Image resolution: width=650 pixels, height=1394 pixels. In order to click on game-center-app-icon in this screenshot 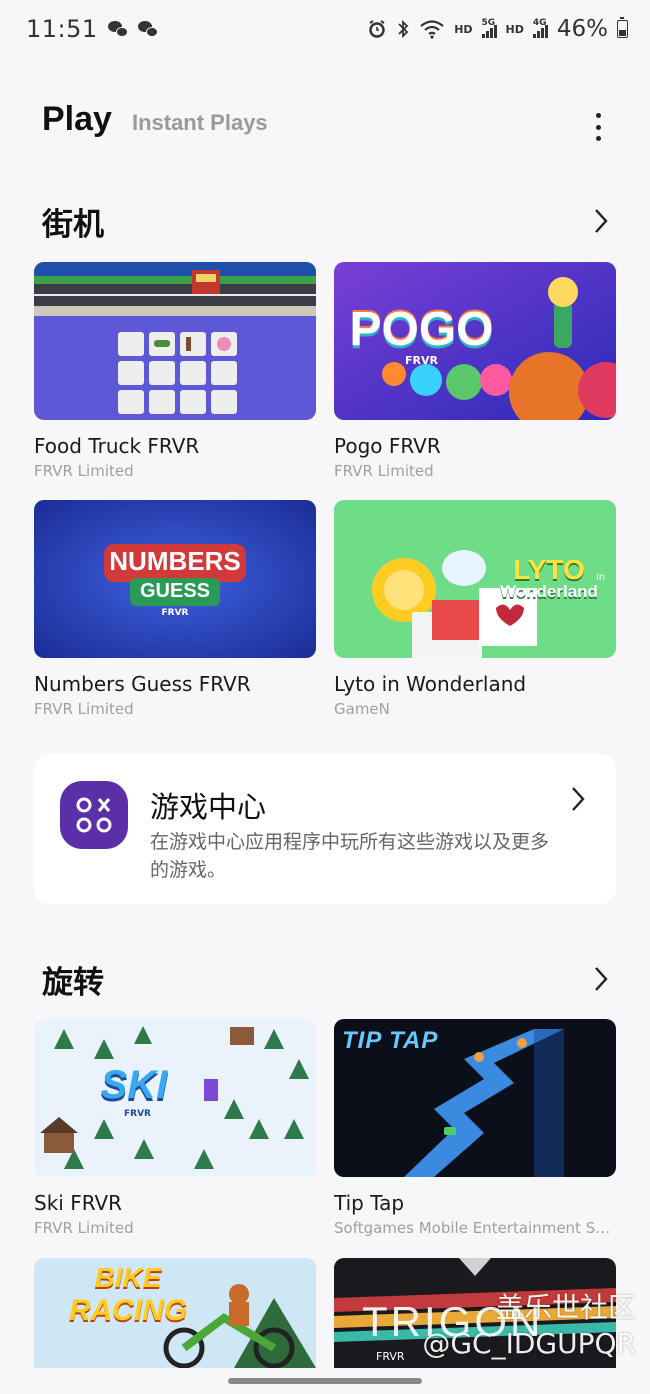, I will do `click(94, 815)`.